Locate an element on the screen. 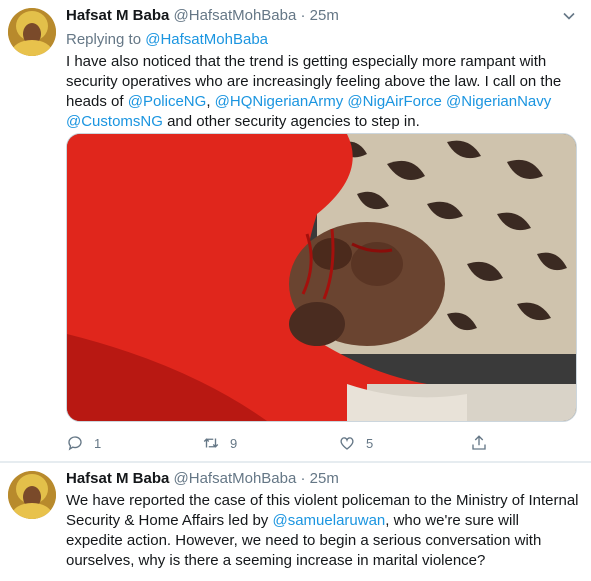 This screenshot has height=581, width=591. replying-to-label: Replying to is located at coordinates (104, 39).